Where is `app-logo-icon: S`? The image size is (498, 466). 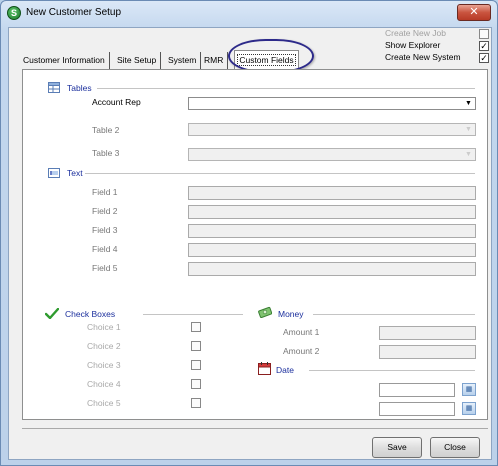
app-logo-icon: S is located at coordinates (14, 13).